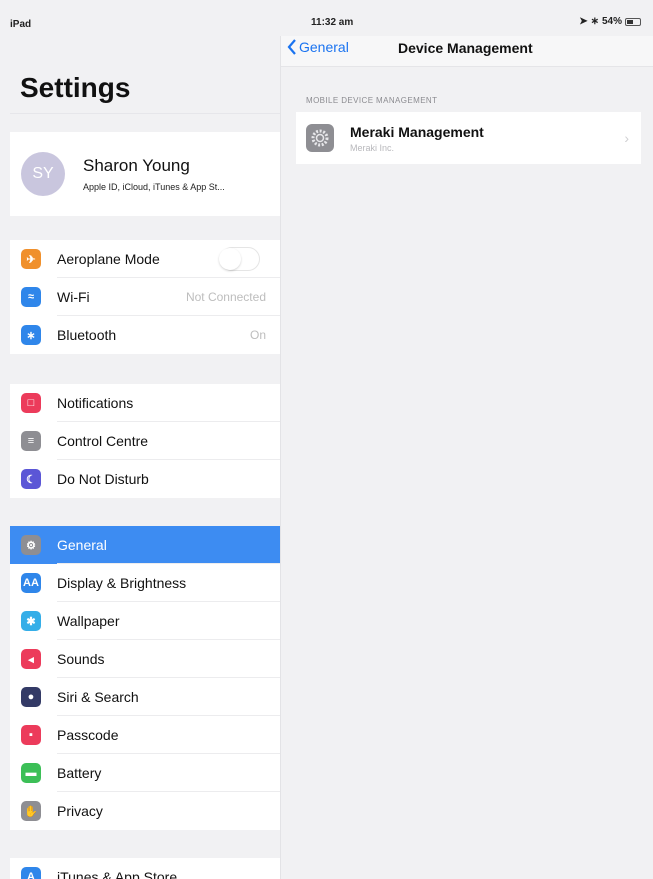 Image resolution: width=653 pixels, height=879 pixels. What do you see at coordinates (372, 100) in the screenshot?
I see `section-header: MOBILE DEVICE MANAGEMENT` at bounding box center [372, 100].